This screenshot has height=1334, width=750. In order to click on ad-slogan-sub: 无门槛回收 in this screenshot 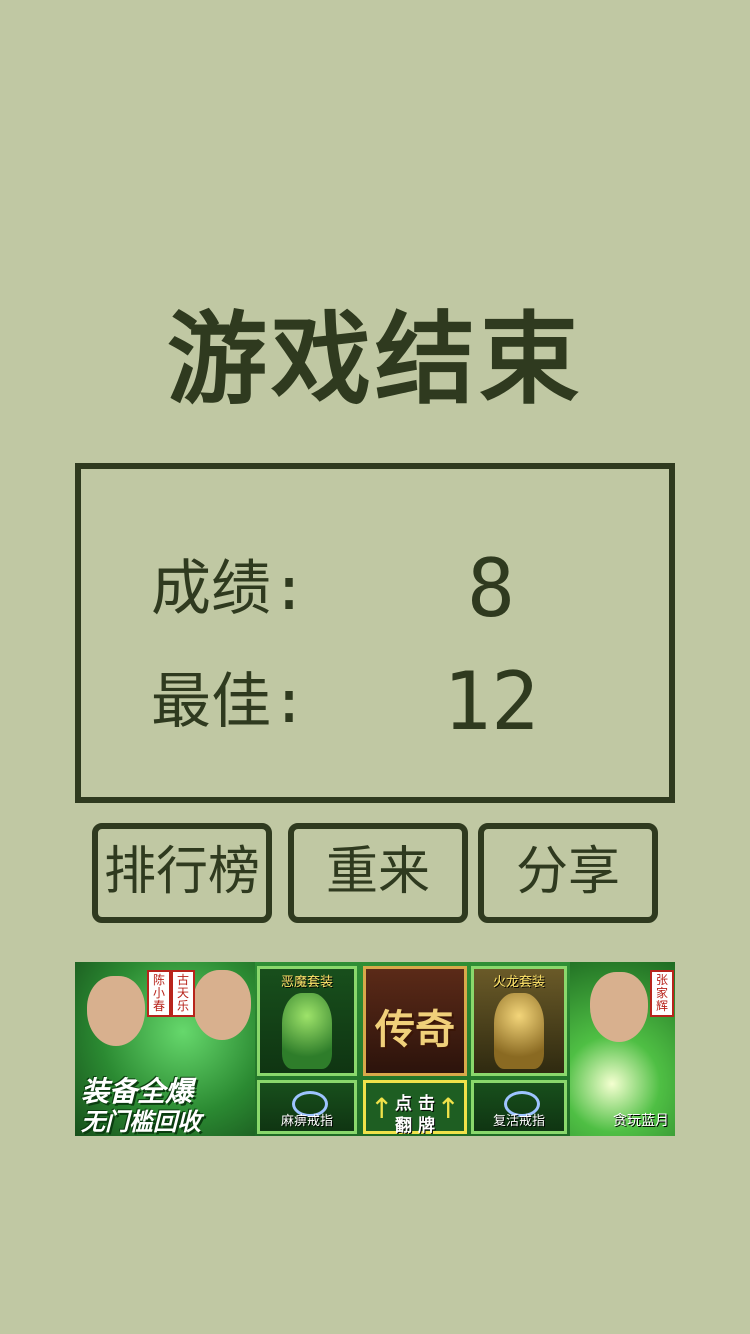, I will do `click(141, 1122)`.